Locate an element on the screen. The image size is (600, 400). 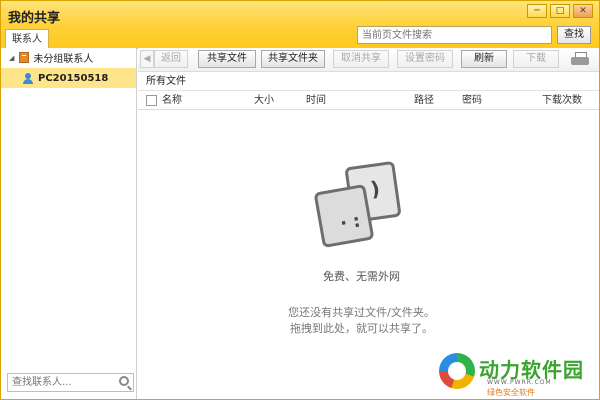
contact-label: PC20150518 is located at coordinates (73, 78).